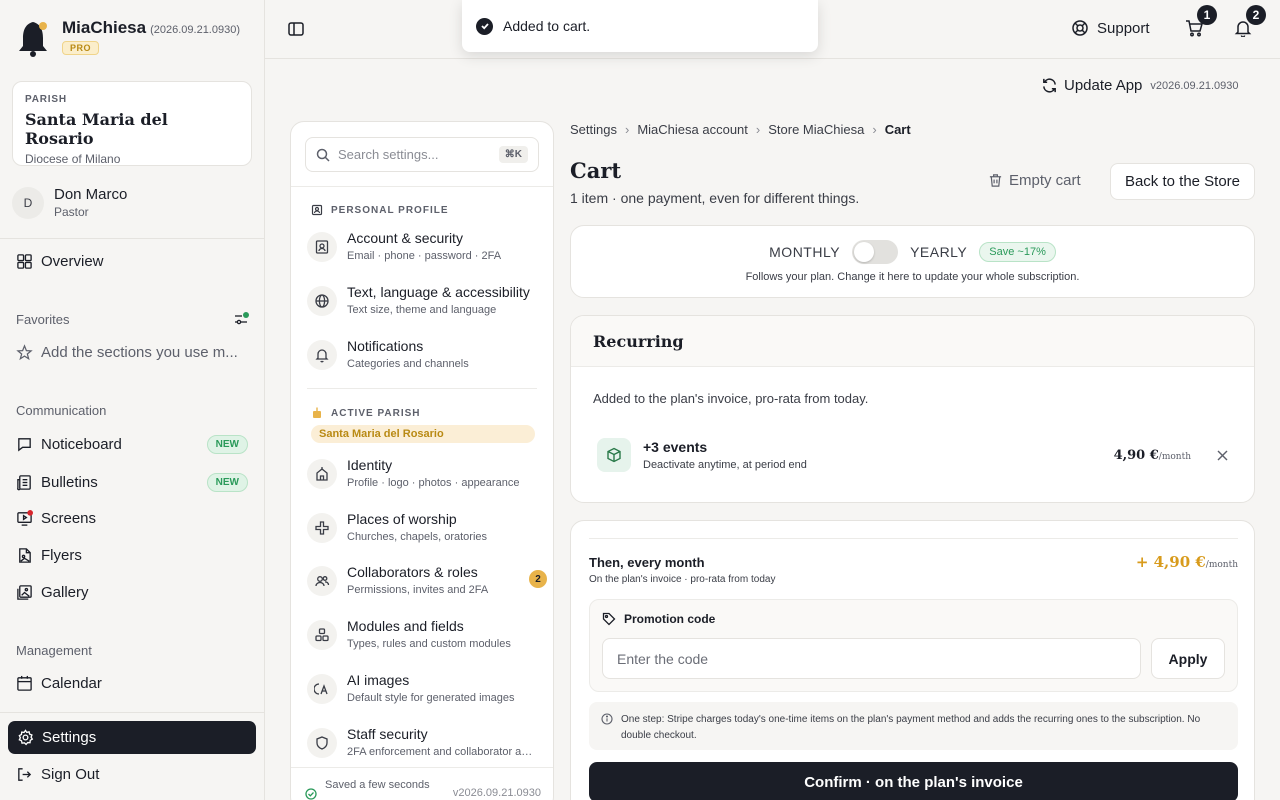 This screenshot has height=800, width=1280. Describe the element at coordinates (609, 619) in the screenshot. I see `tag-icon` at that location.